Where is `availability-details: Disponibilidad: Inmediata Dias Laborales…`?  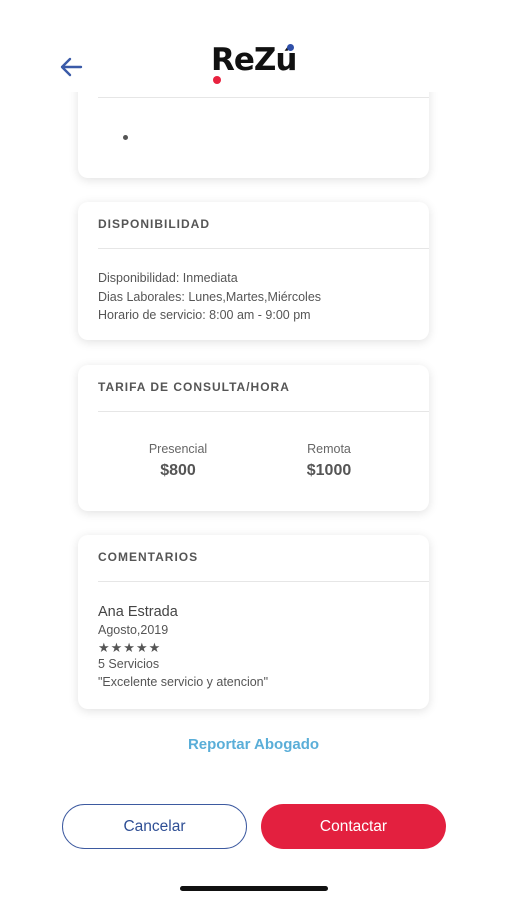 availability-details: Disponibilidad: Inmediata Dias Laborales… is located at coordinates (253, 287).